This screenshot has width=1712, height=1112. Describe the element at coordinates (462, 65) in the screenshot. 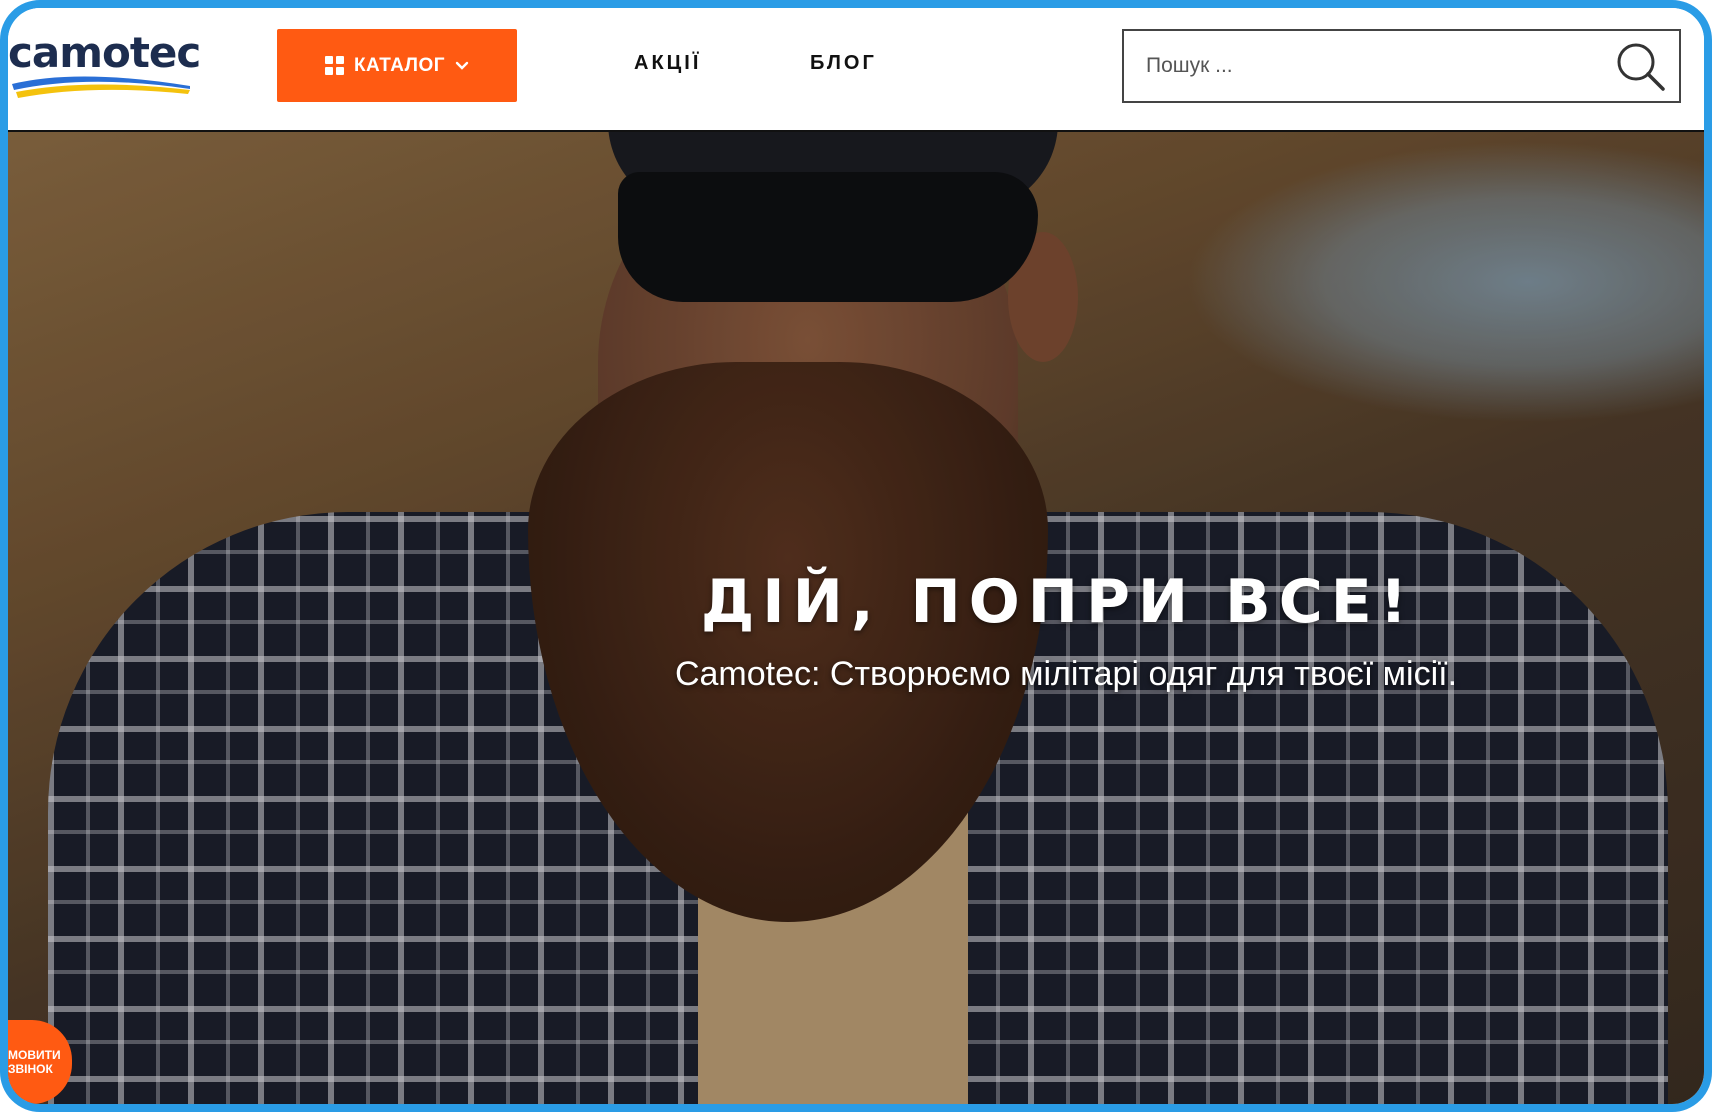

I see `chevron-down-icon` at that location.